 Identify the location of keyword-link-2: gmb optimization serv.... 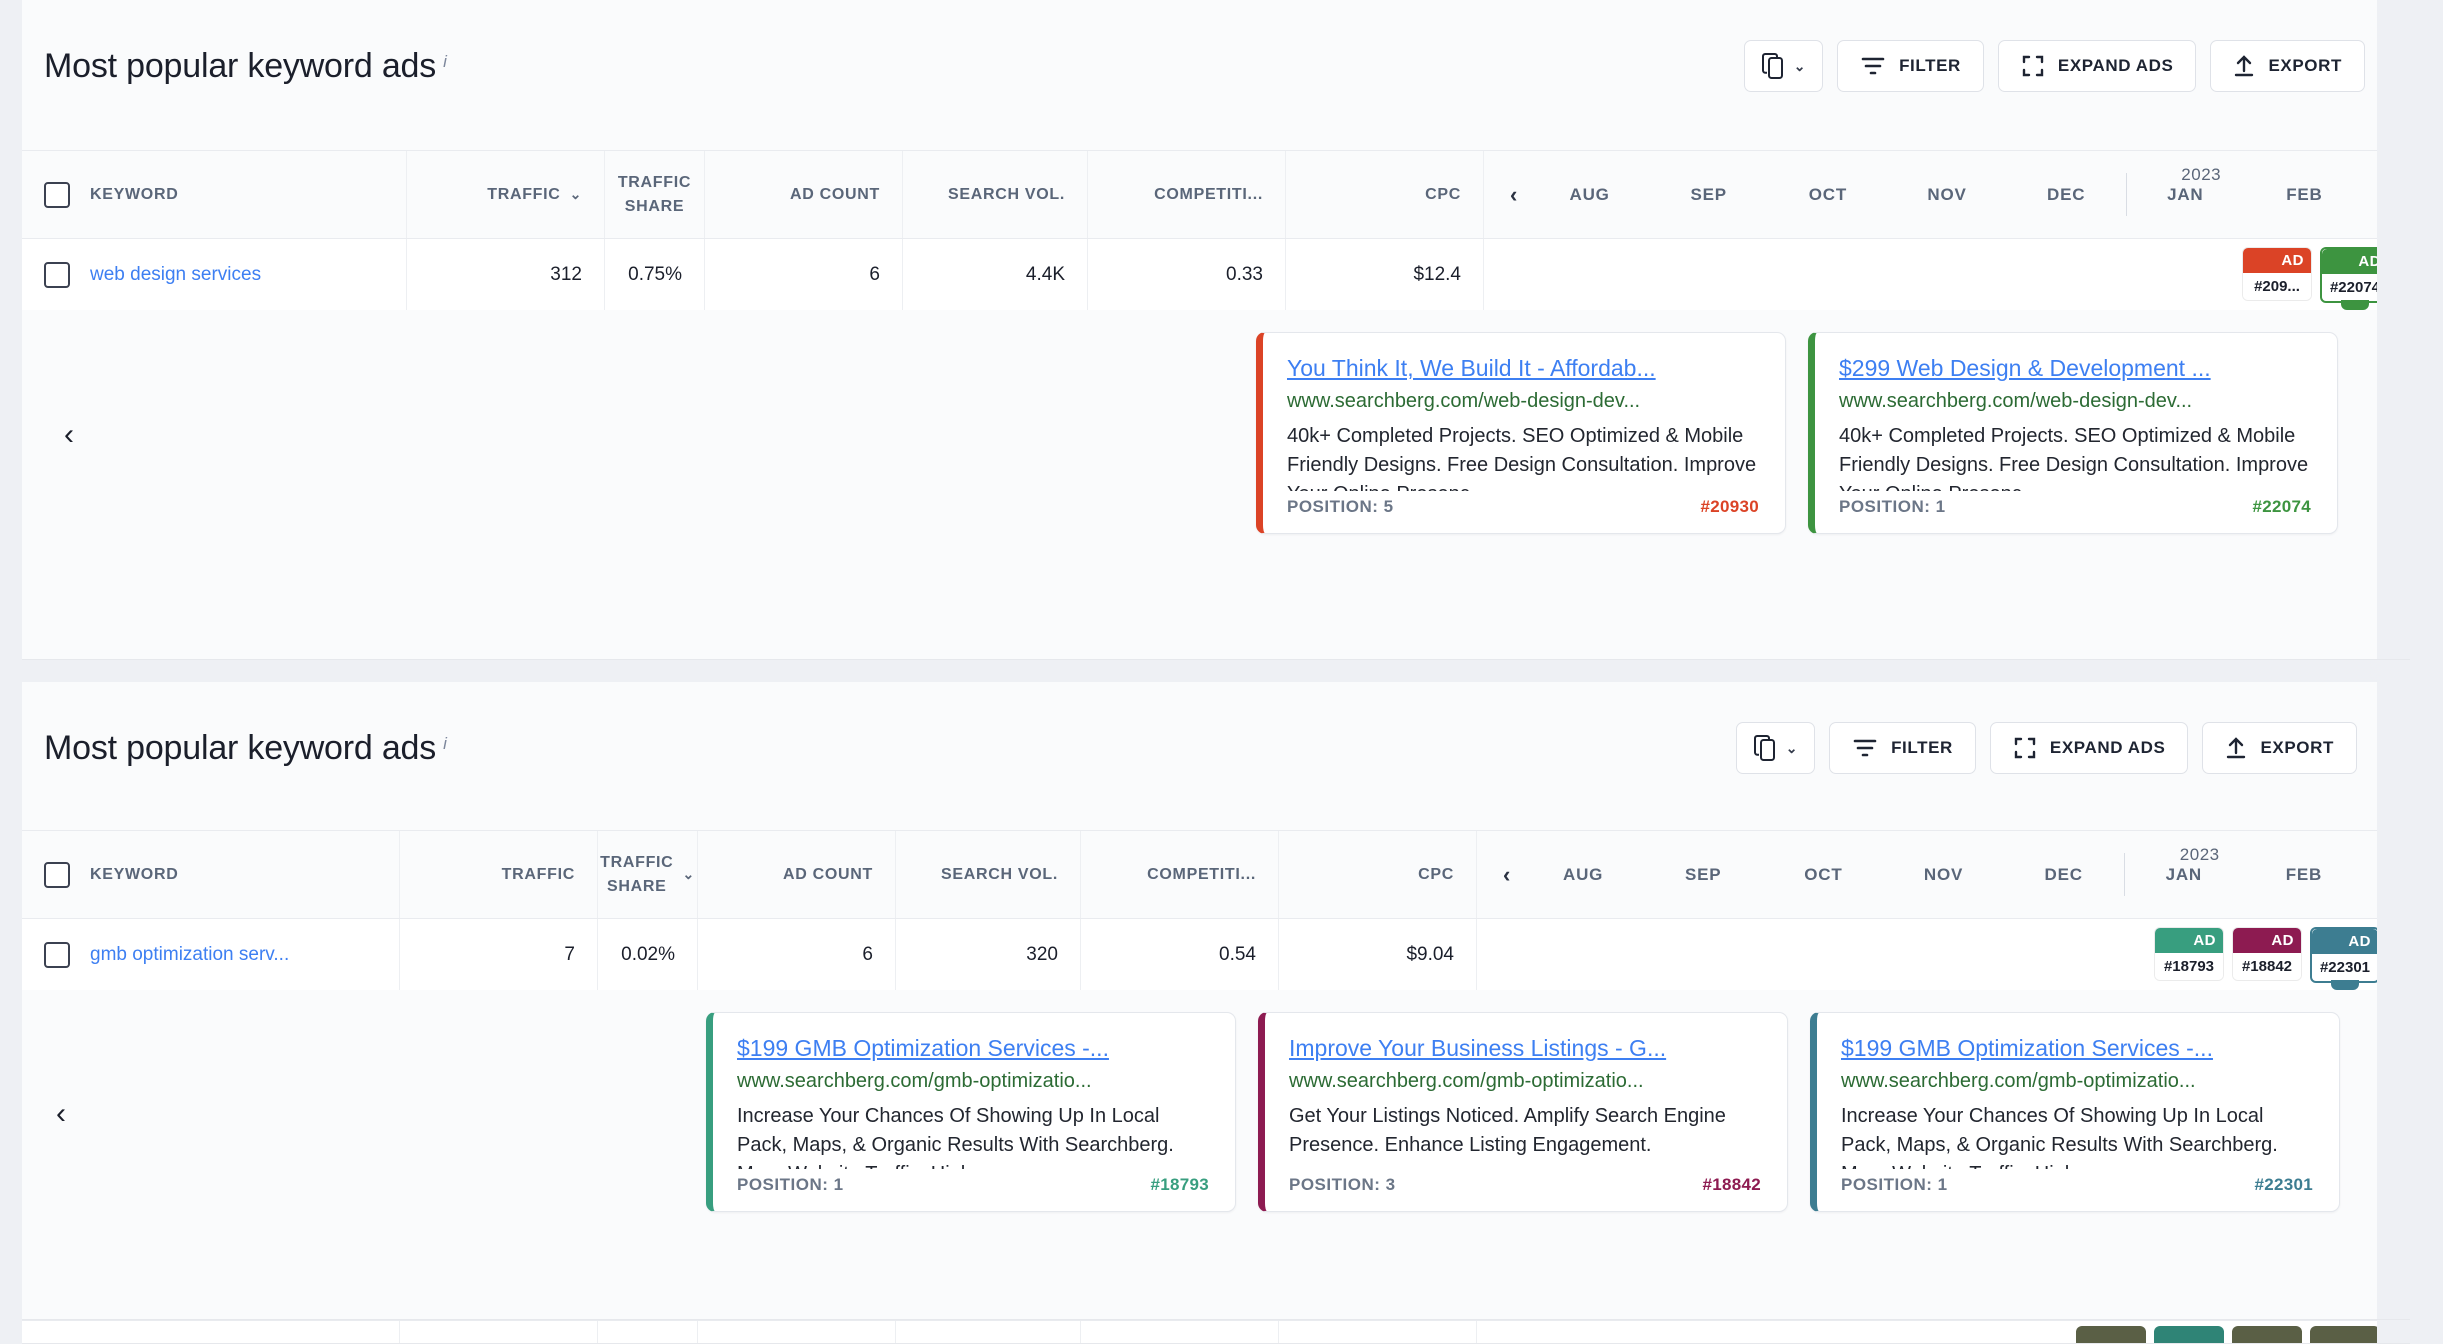
(189, 955).